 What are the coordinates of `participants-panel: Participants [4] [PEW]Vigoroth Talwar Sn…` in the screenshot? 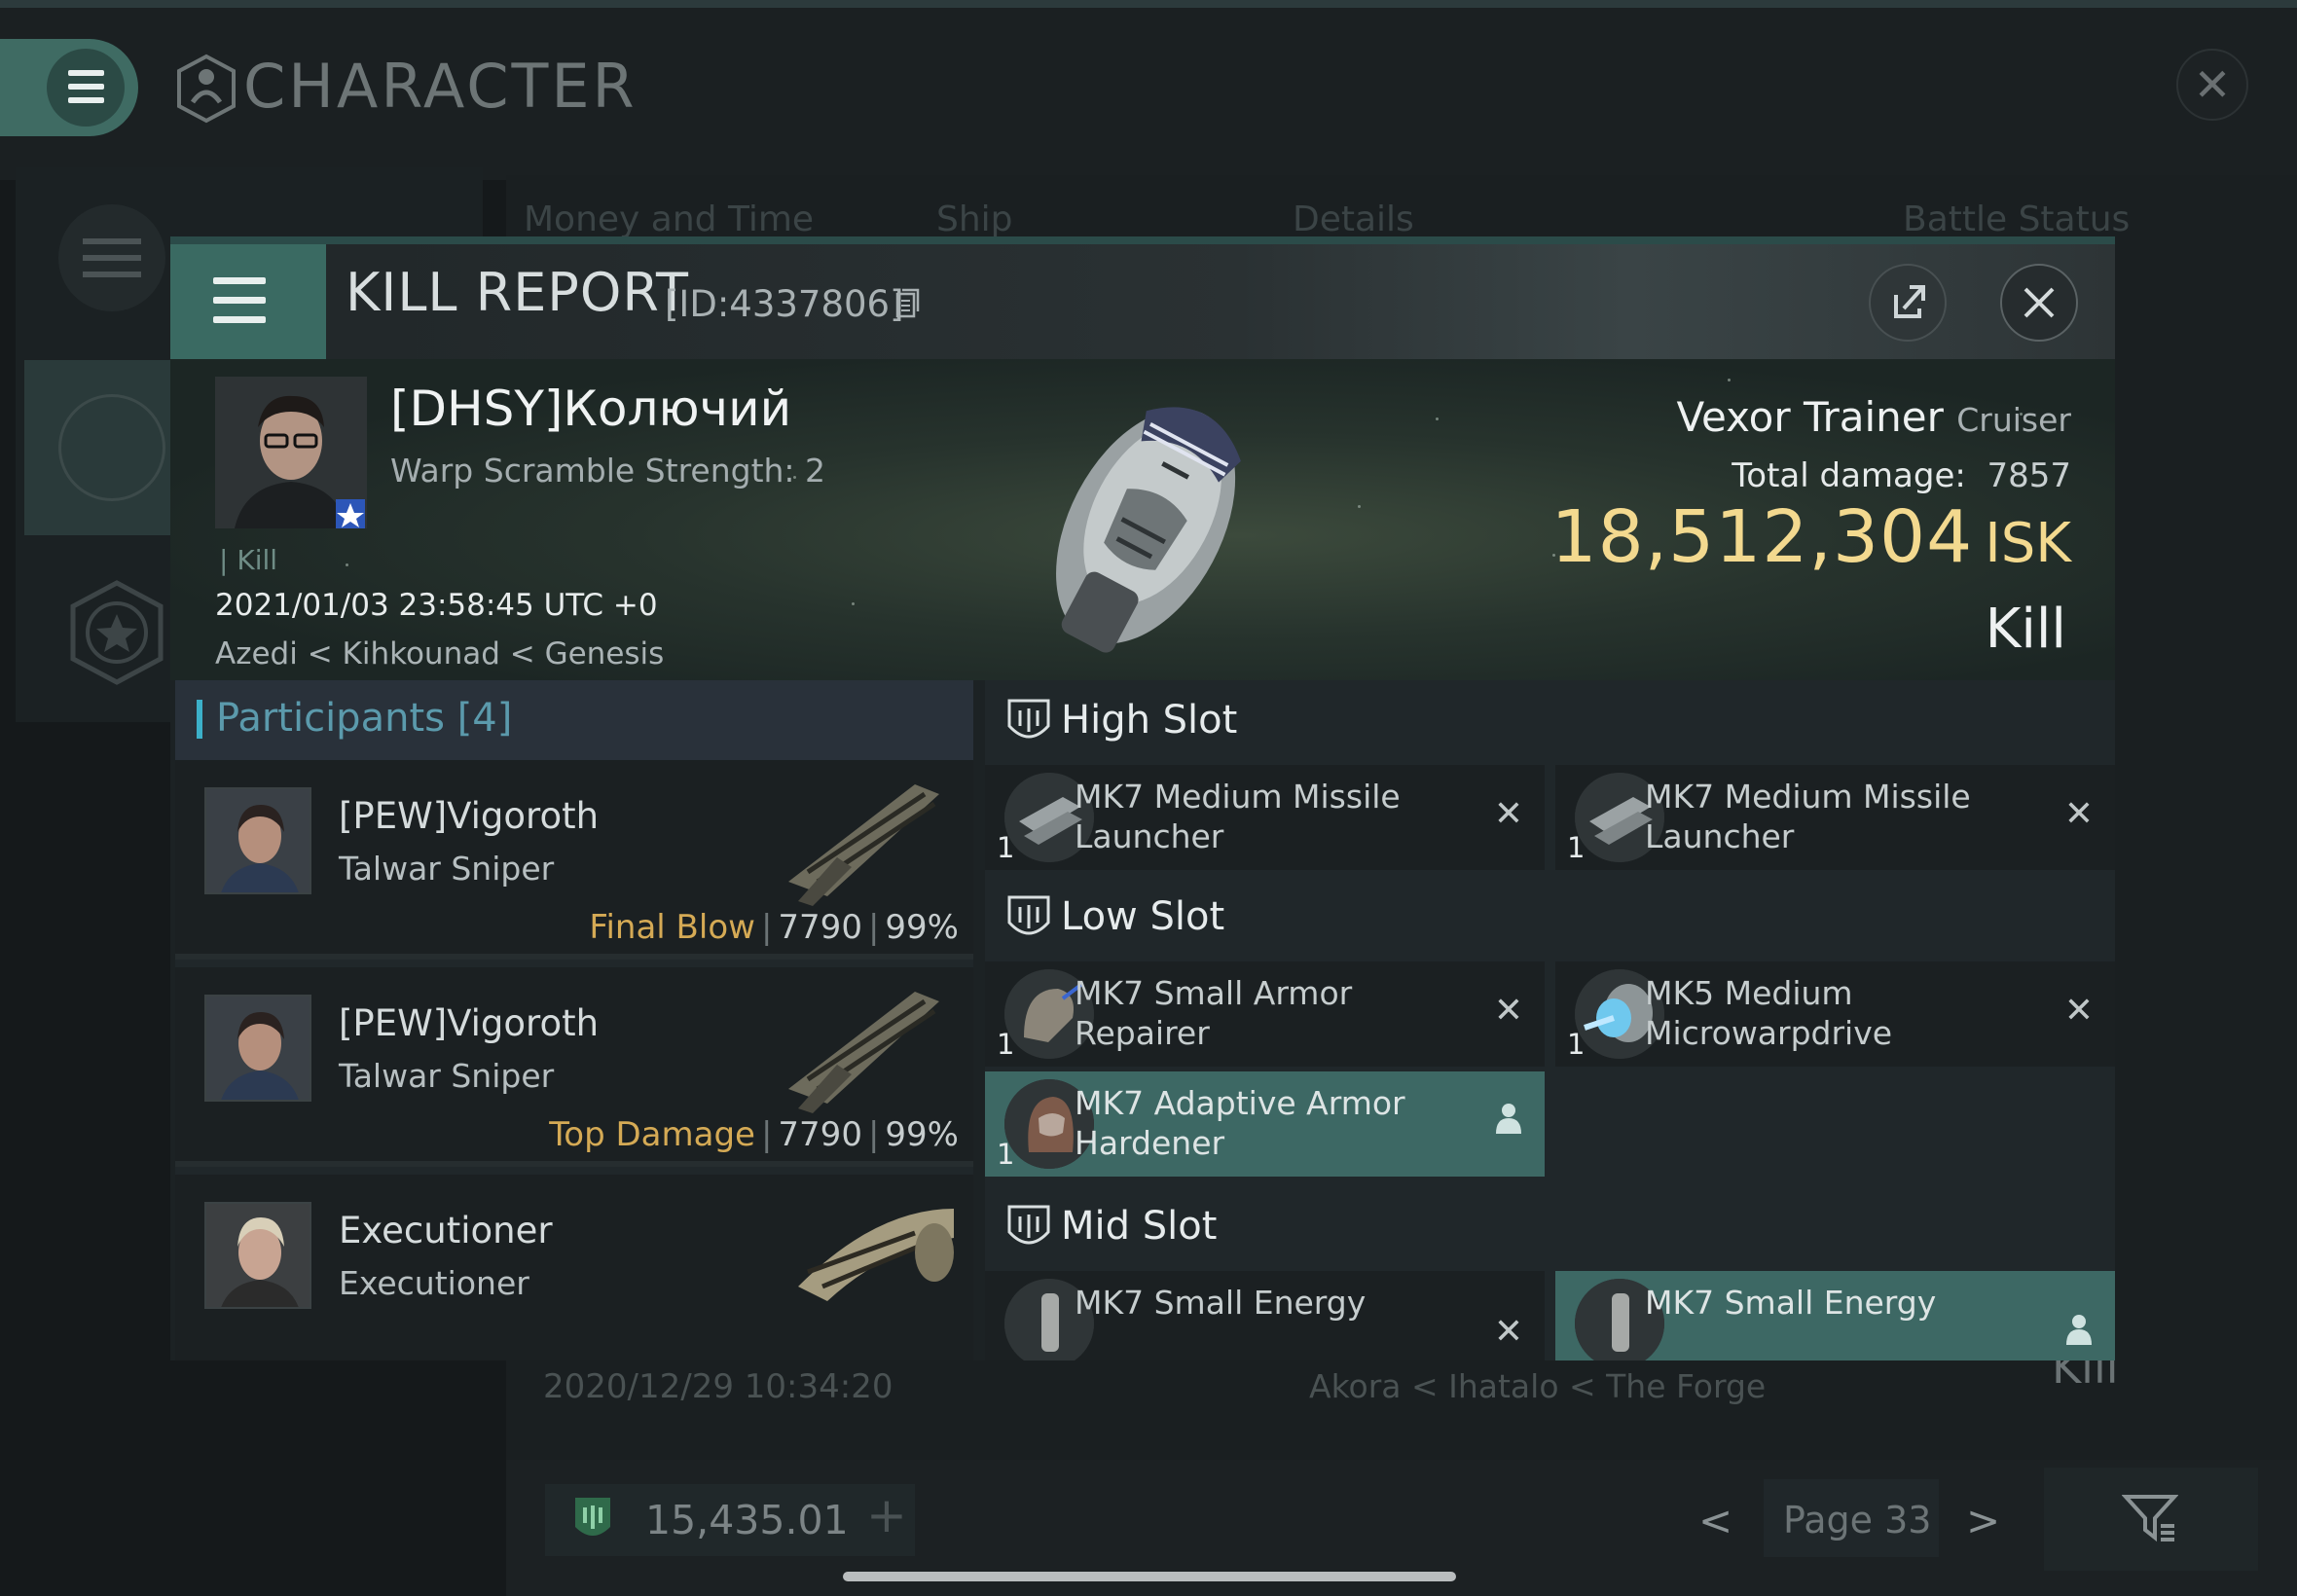 It's located at (574, 1020).